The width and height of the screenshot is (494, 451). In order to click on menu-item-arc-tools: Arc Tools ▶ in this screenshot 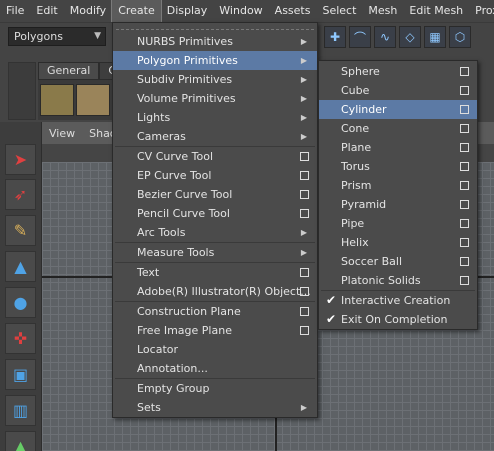, I will do `click(215, 232)`.